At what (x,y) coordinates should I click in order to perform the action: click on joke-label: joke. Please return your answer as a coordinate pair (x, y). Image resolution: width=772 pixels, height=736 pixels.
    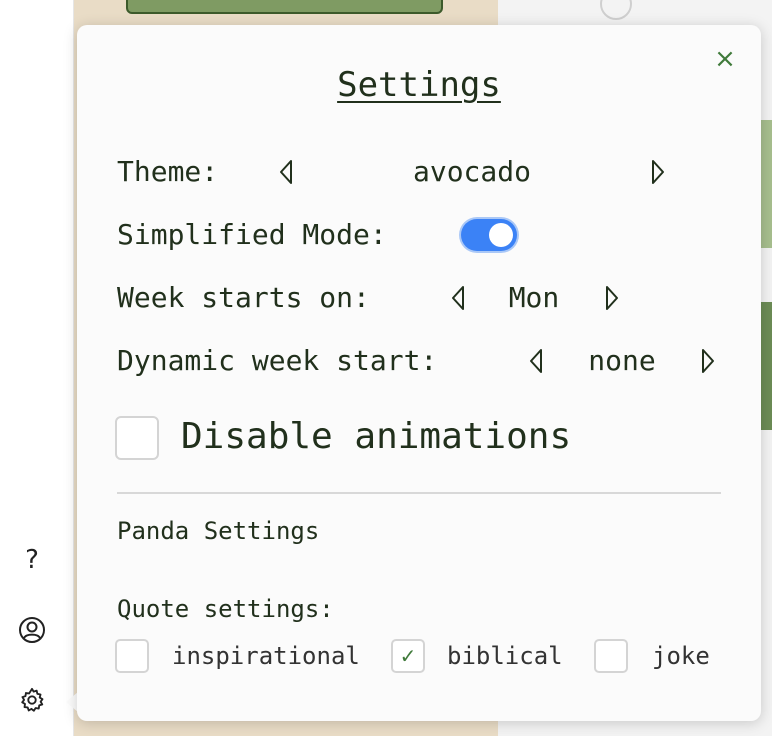
    Looking at the image, I should click on (681, 656).